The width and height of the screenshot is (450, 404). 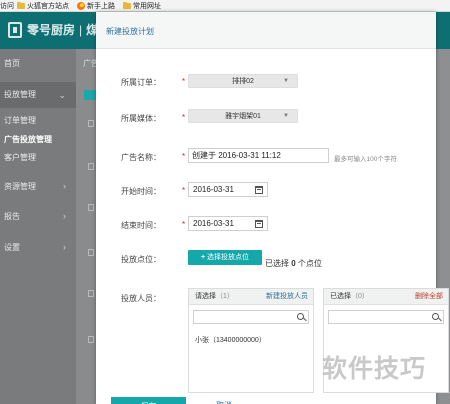 What do you see at coordinates (203, 257) in the screenshot?
I see `plus-icon: +` at bounding box center [203, 257].